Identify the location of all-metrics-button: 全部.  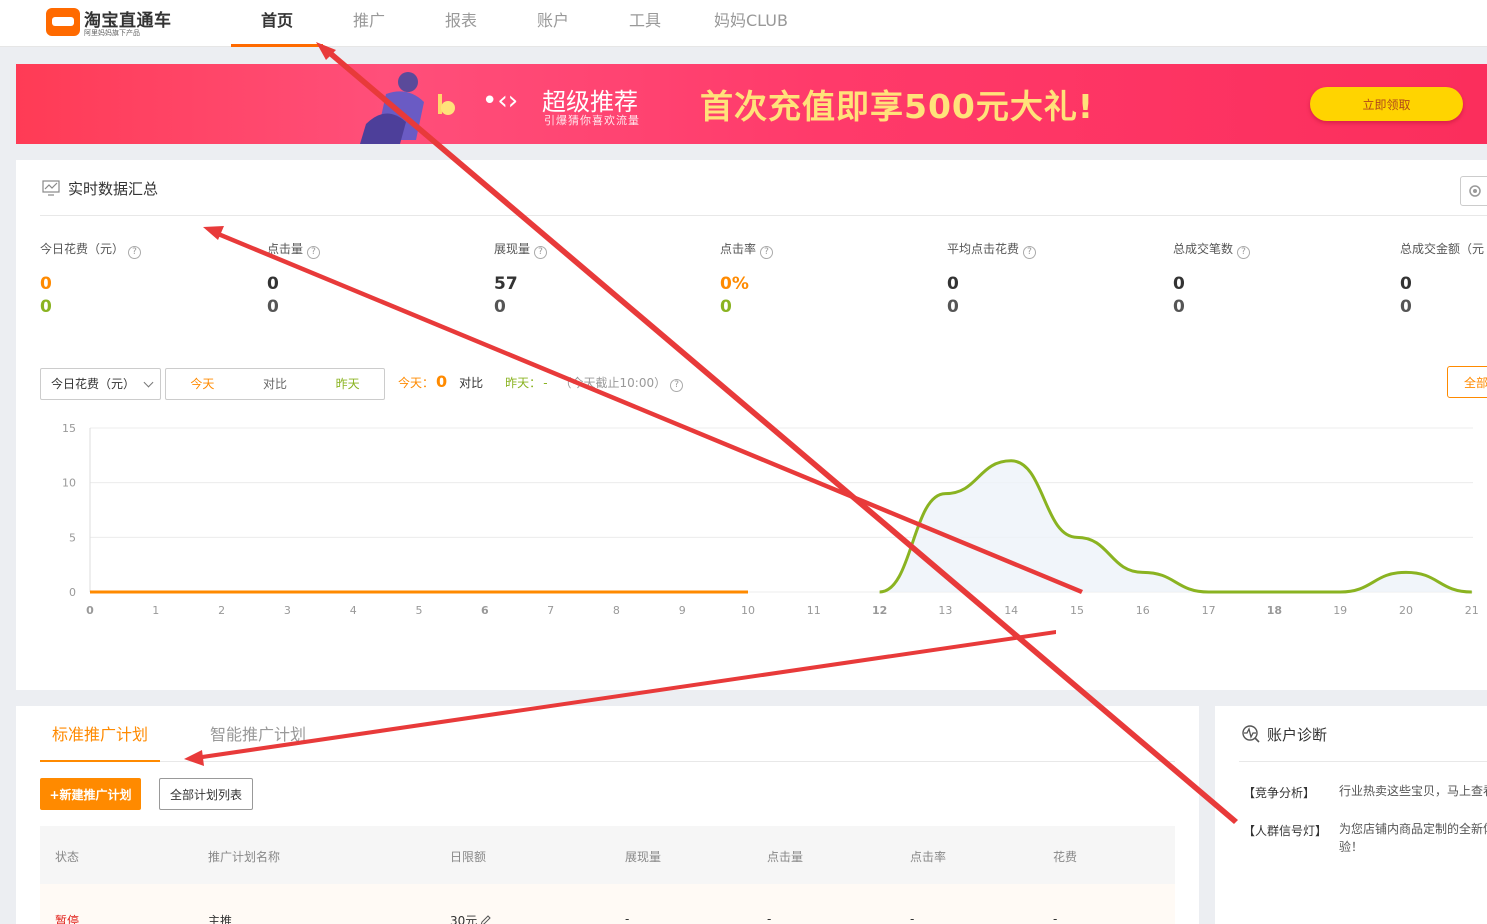
(1467, 382).